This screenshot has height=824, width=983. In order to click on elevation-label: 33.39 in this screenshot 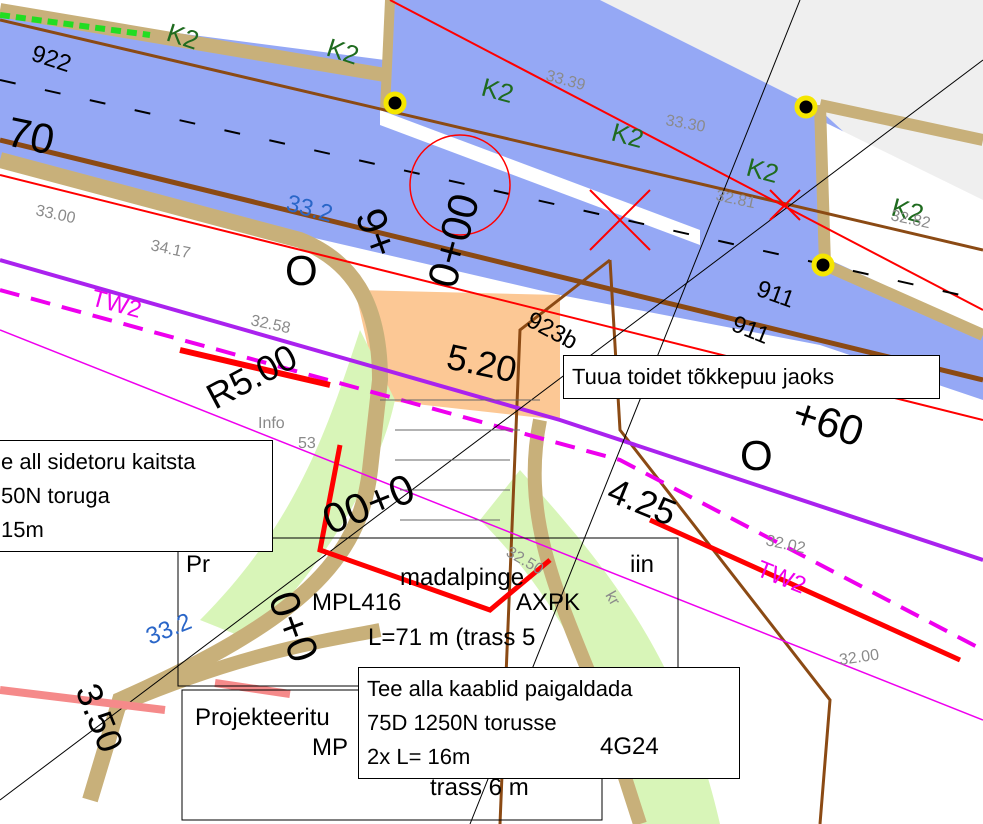, I will do `click(566, 80)`.